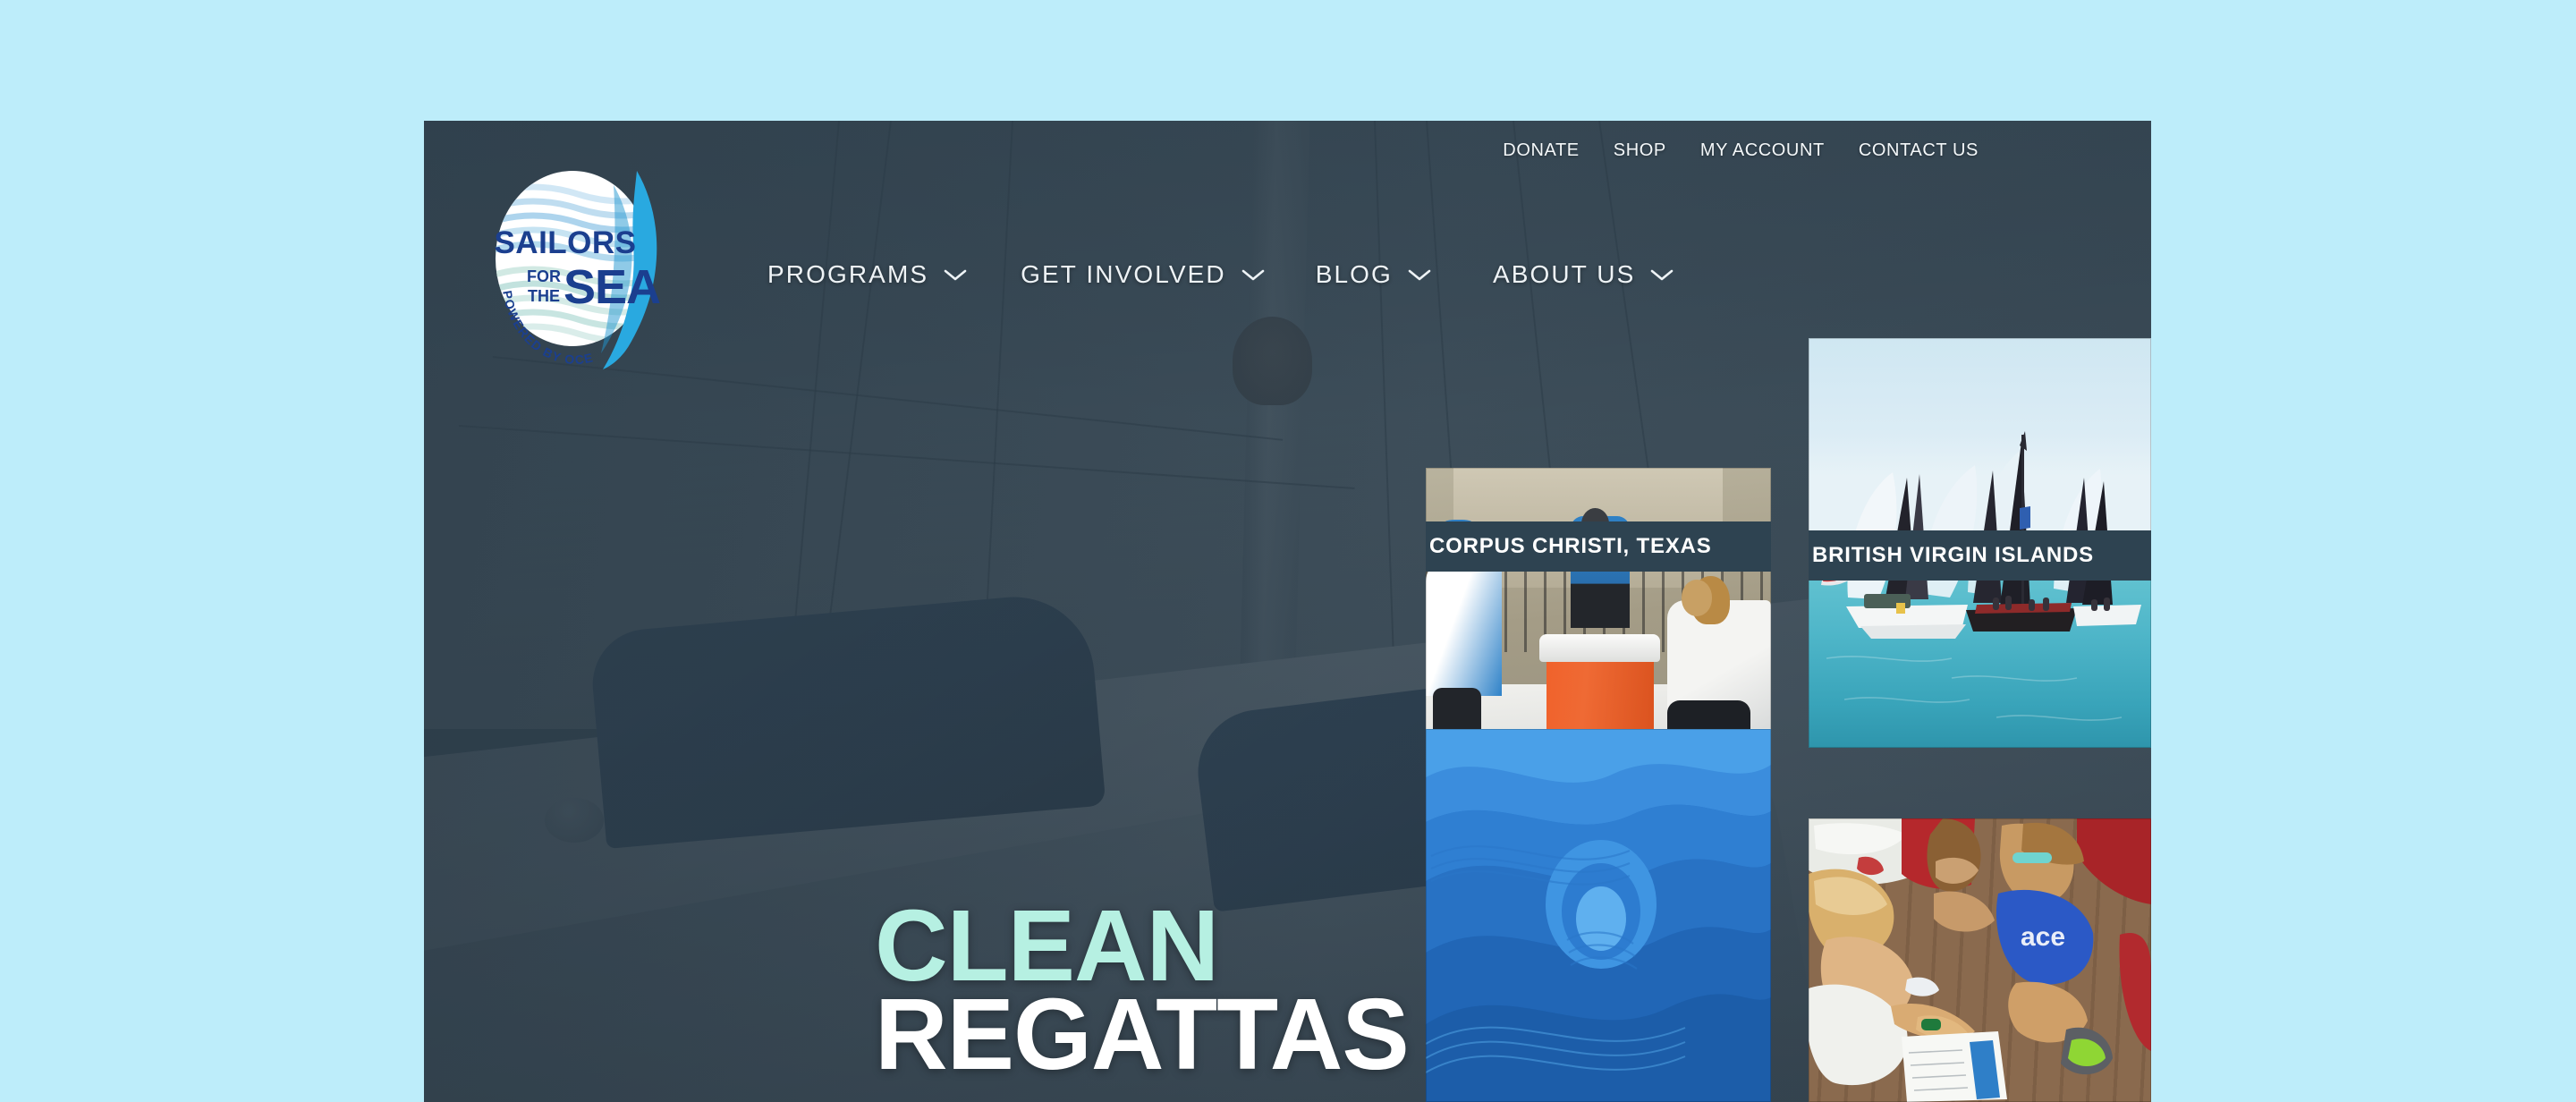 This screenshot has width=2576, height=1102. I want to click on tile-british-virgin-islands-caption: BRITISH VIRGIN ISLANDS, so click(1980, 555).